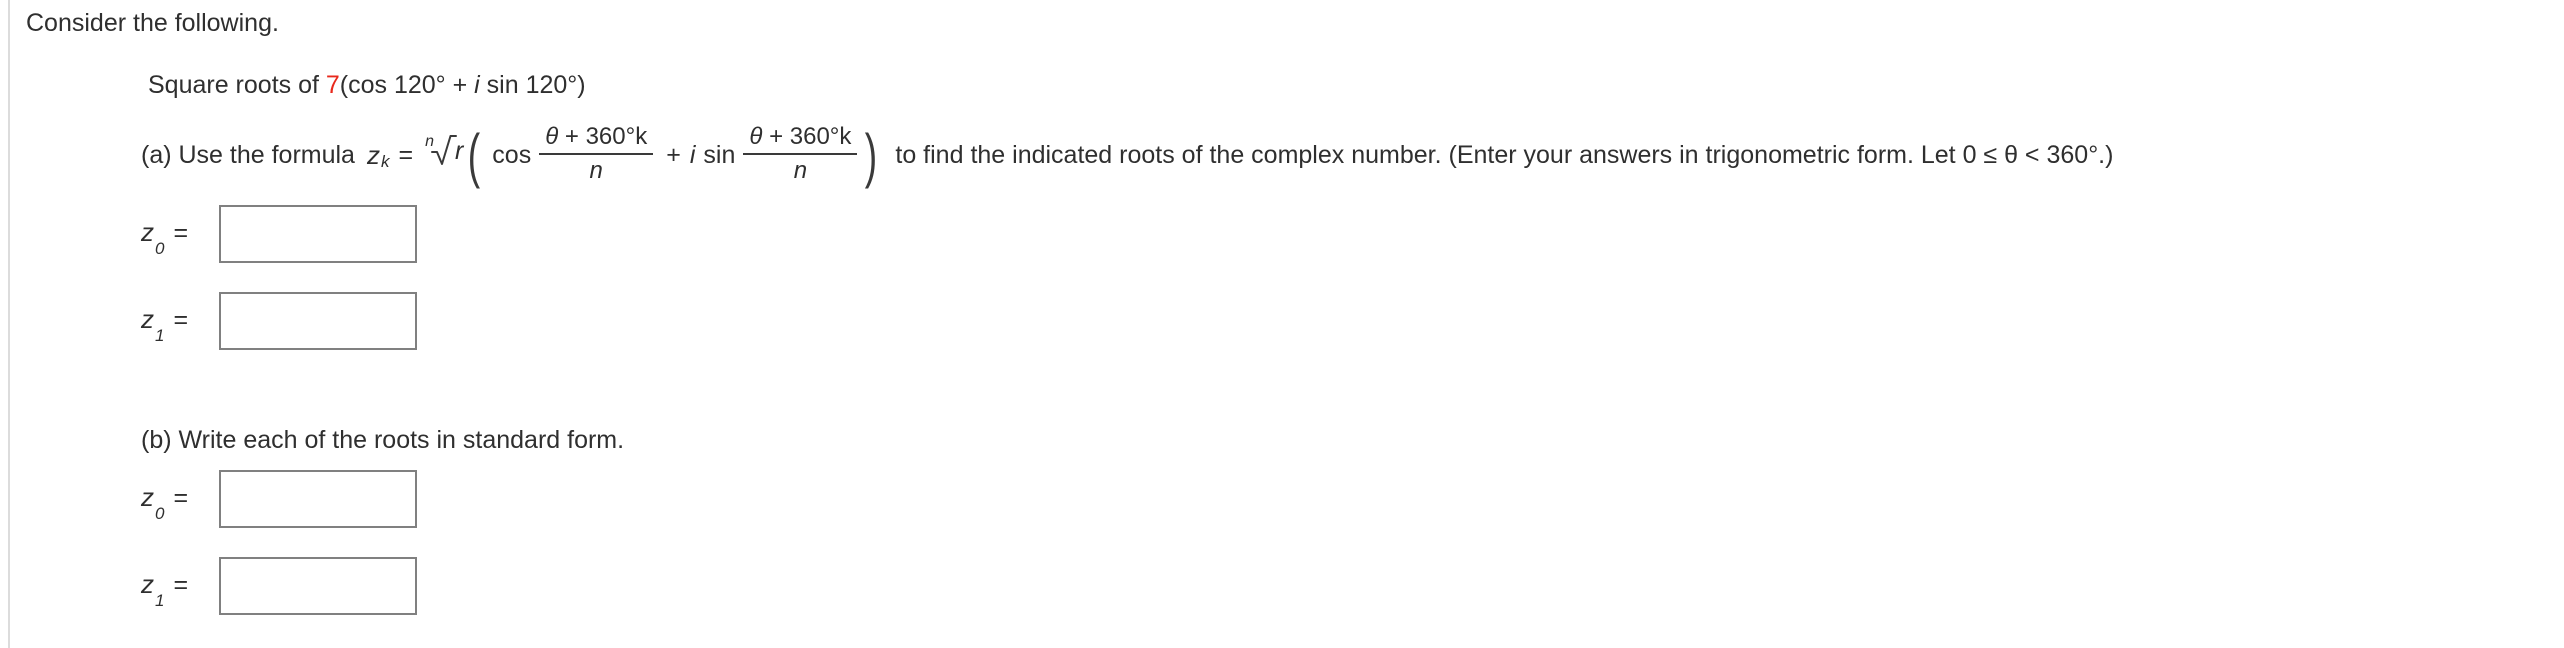 This screenshot has width=2564, height=648. I want to click on cos-numerator-theta: θ, so click(552, 136).